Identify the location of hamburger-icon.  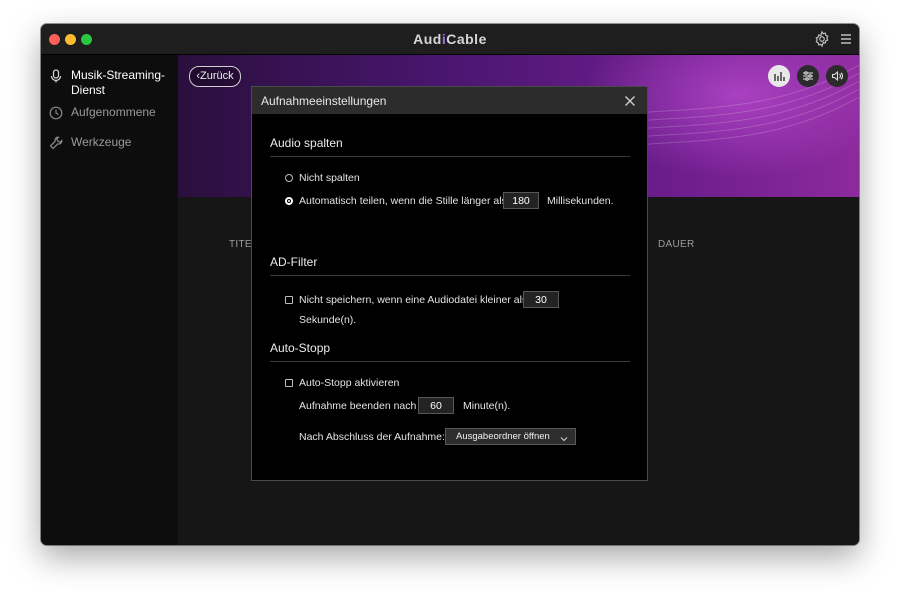
(846, 39).